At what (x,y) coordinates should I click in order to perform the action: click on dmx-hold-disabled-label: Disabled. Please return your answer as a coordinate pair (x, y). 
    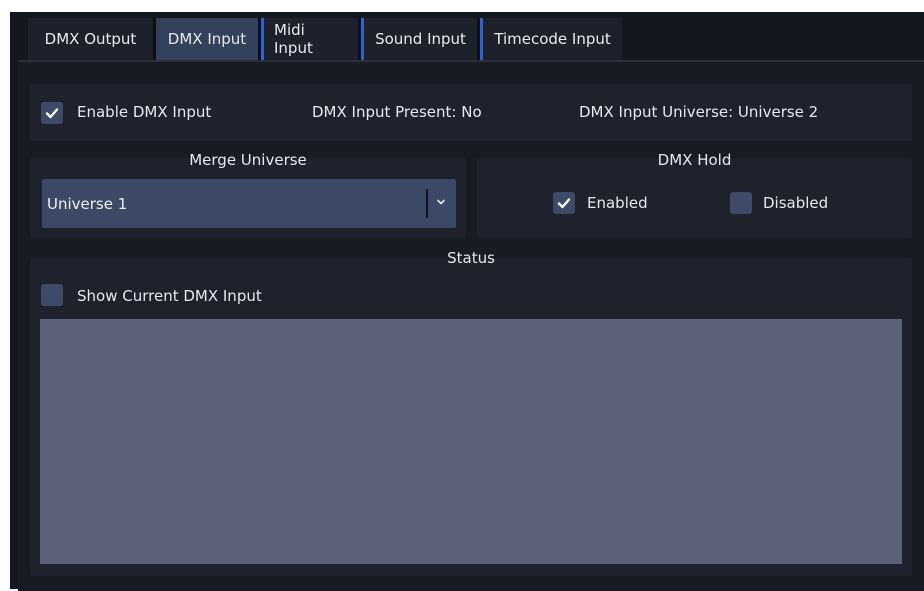
    Looking at the image, I should click on (795, 203).